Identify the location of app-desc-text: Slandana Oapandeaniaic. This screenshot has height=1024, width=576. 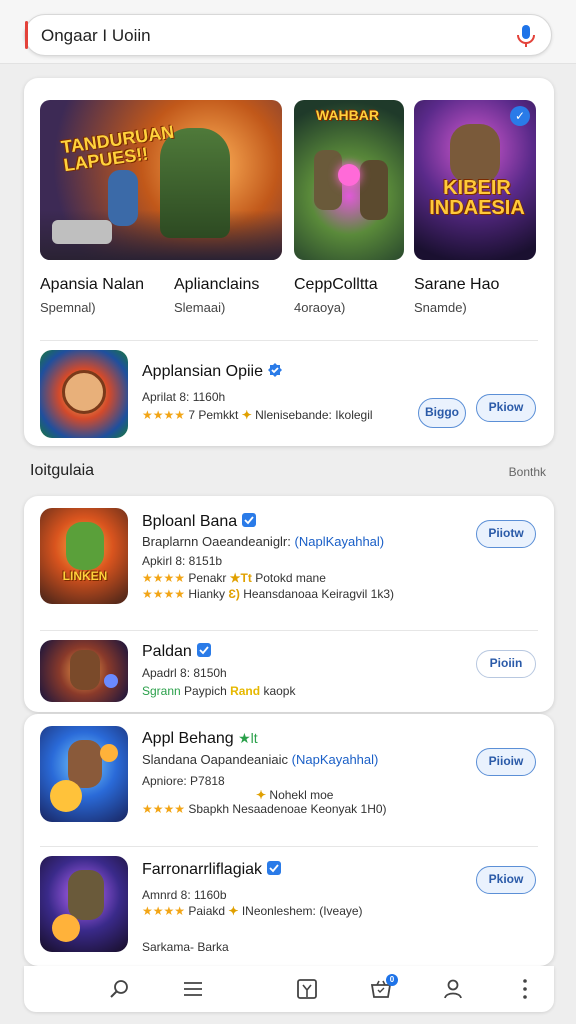
(215, 759).